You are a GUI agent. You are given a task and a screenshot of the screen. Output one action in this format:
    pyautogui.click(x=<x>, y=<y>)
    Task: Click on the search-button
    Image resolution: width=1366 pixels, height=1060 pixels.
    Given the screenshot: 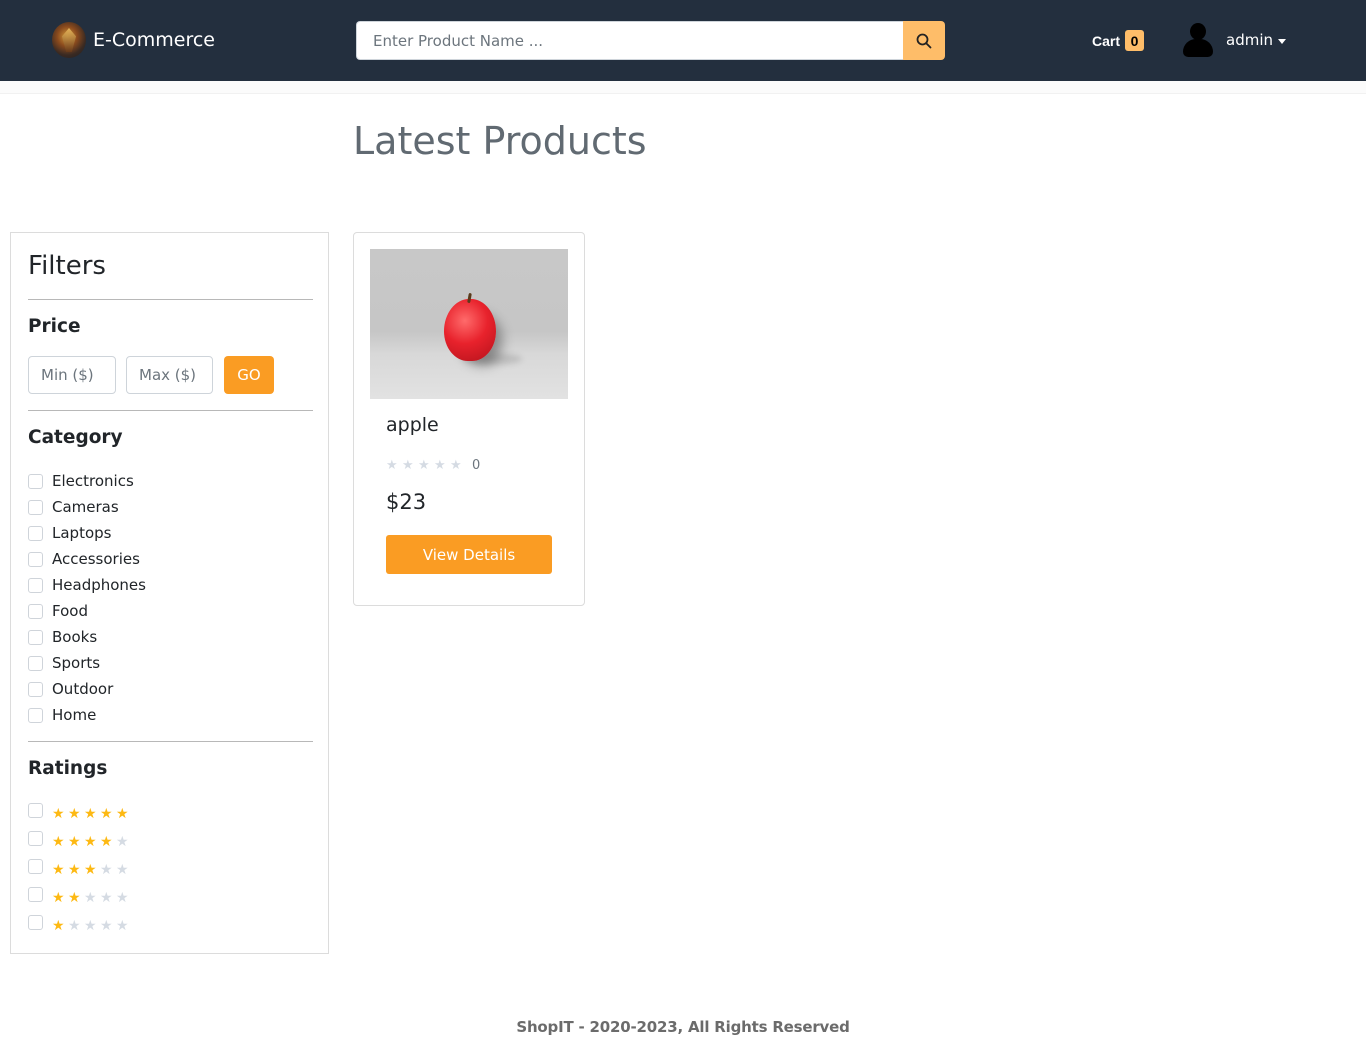 What is the action you would take?
    pyautogui.click(x=924, y=40)
    